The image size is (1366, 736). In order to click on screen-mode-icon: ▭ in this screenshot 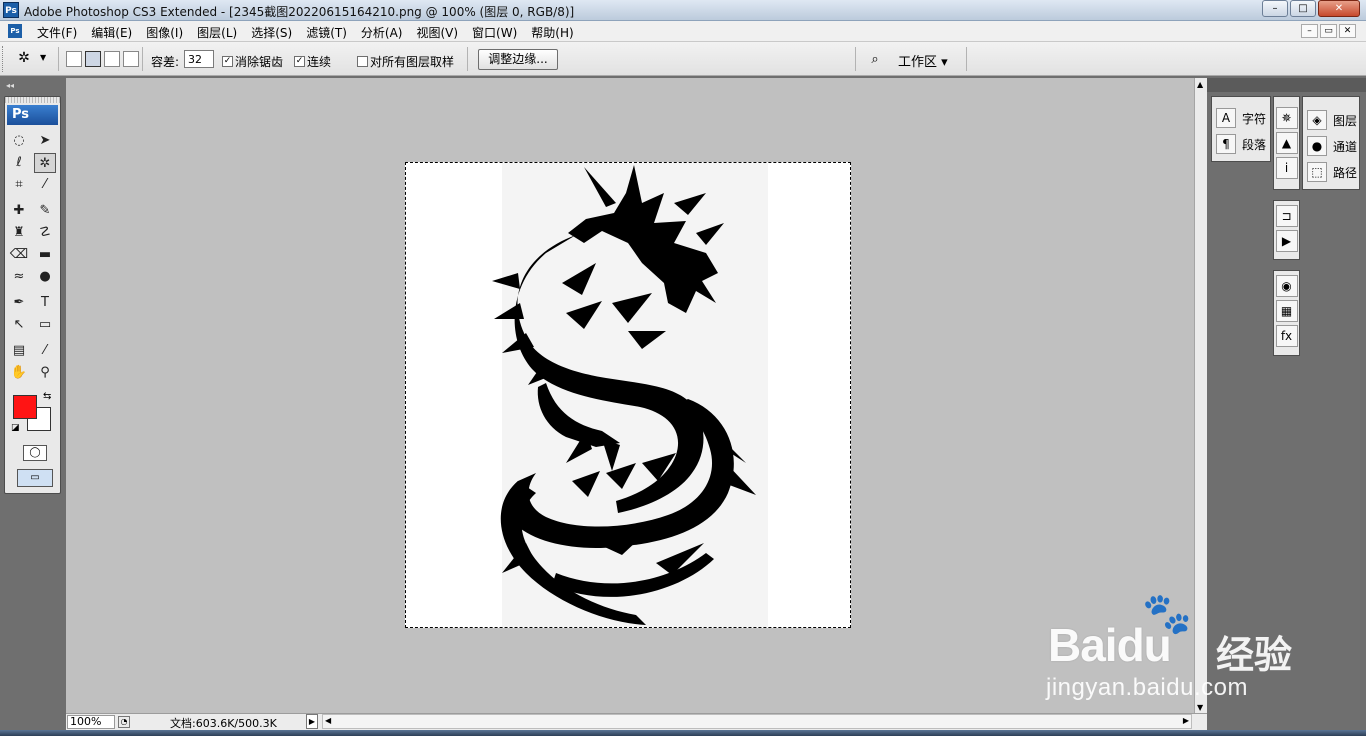, I will do `click(35, 478)`.